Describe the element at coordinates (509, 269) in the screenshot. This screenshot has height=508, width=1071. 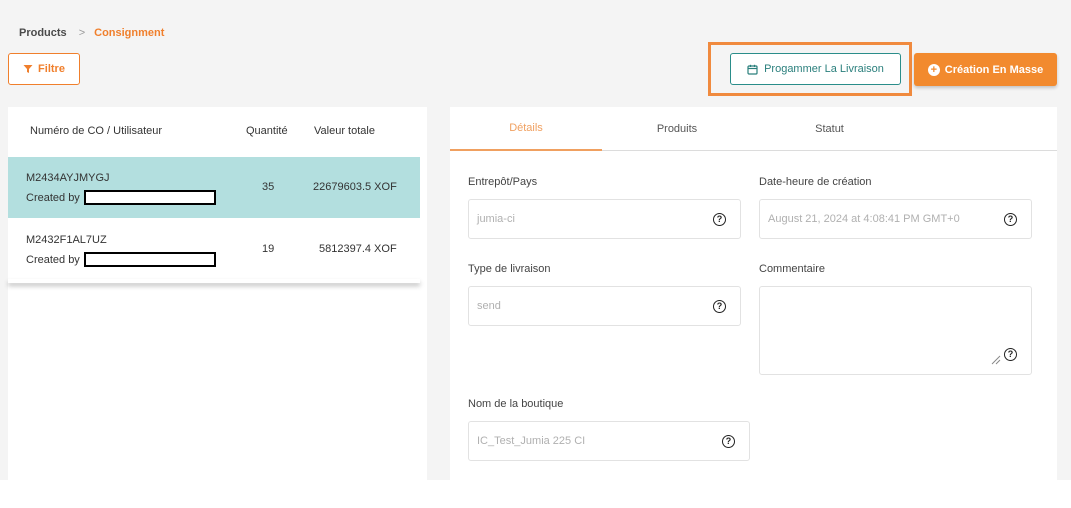
I see `delivery-type-label: Type de livraison` at that location.